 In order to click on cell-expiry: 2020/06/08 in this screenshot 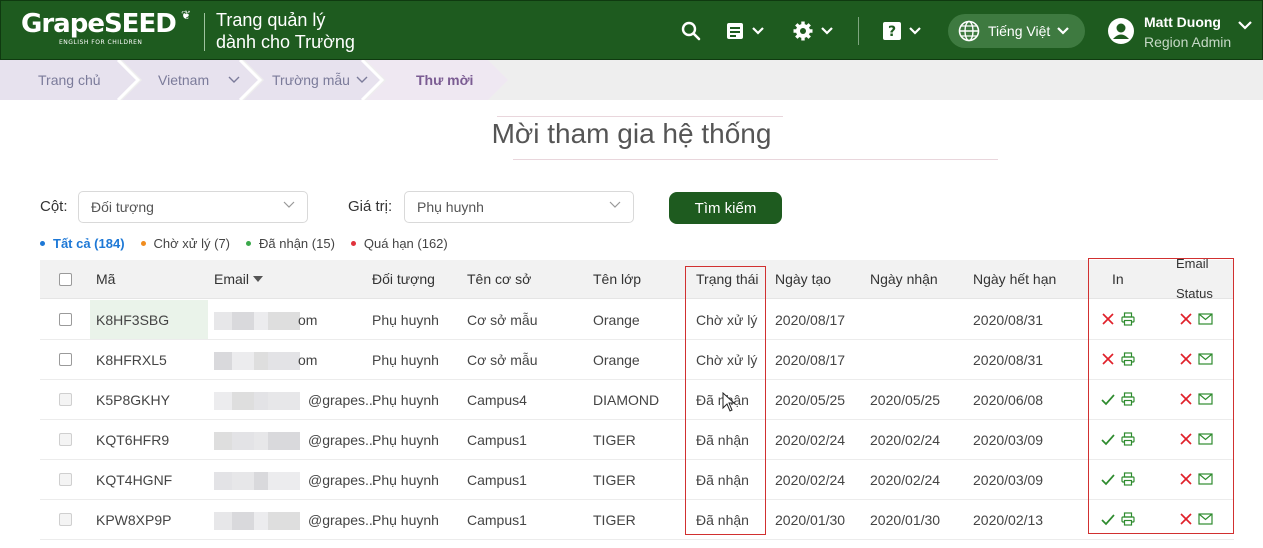, I will do `click(1008, 400)`.